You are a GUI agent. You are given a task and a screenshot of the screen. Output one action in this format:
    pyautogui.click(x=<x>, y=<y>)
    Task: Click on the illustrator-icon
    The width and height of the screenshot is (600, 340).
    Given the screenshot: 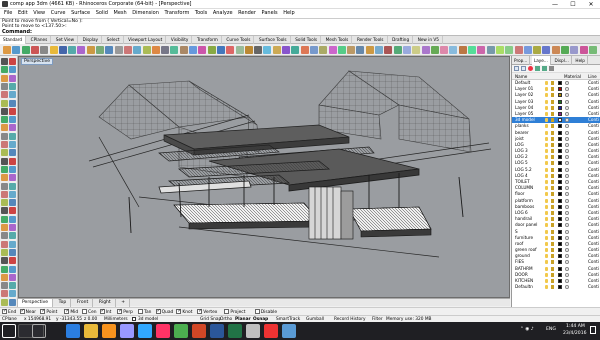 What is the action you would take?
    pyautogui.click(x=109, y=331)
    